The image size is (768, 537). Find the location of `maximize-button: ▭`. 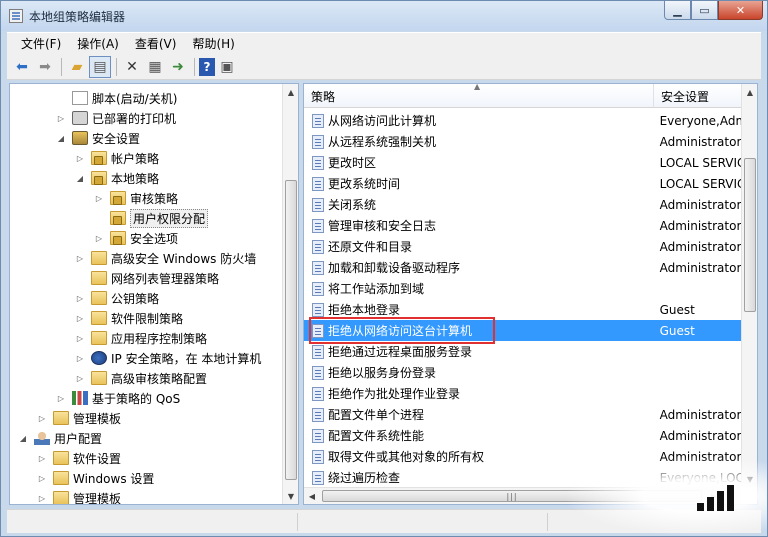

maximize-button: ▭ is located at coordinates (704, 10).